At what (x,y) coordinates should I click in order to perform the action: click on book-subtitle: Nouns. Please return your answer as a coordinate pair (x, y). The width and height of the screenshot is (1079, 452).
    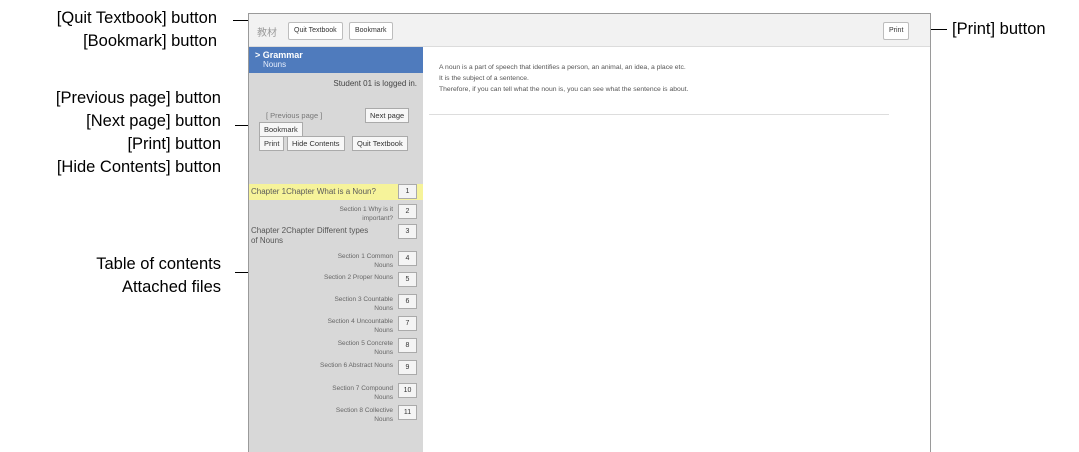
    Looking at the image, I should click on (275, 64).